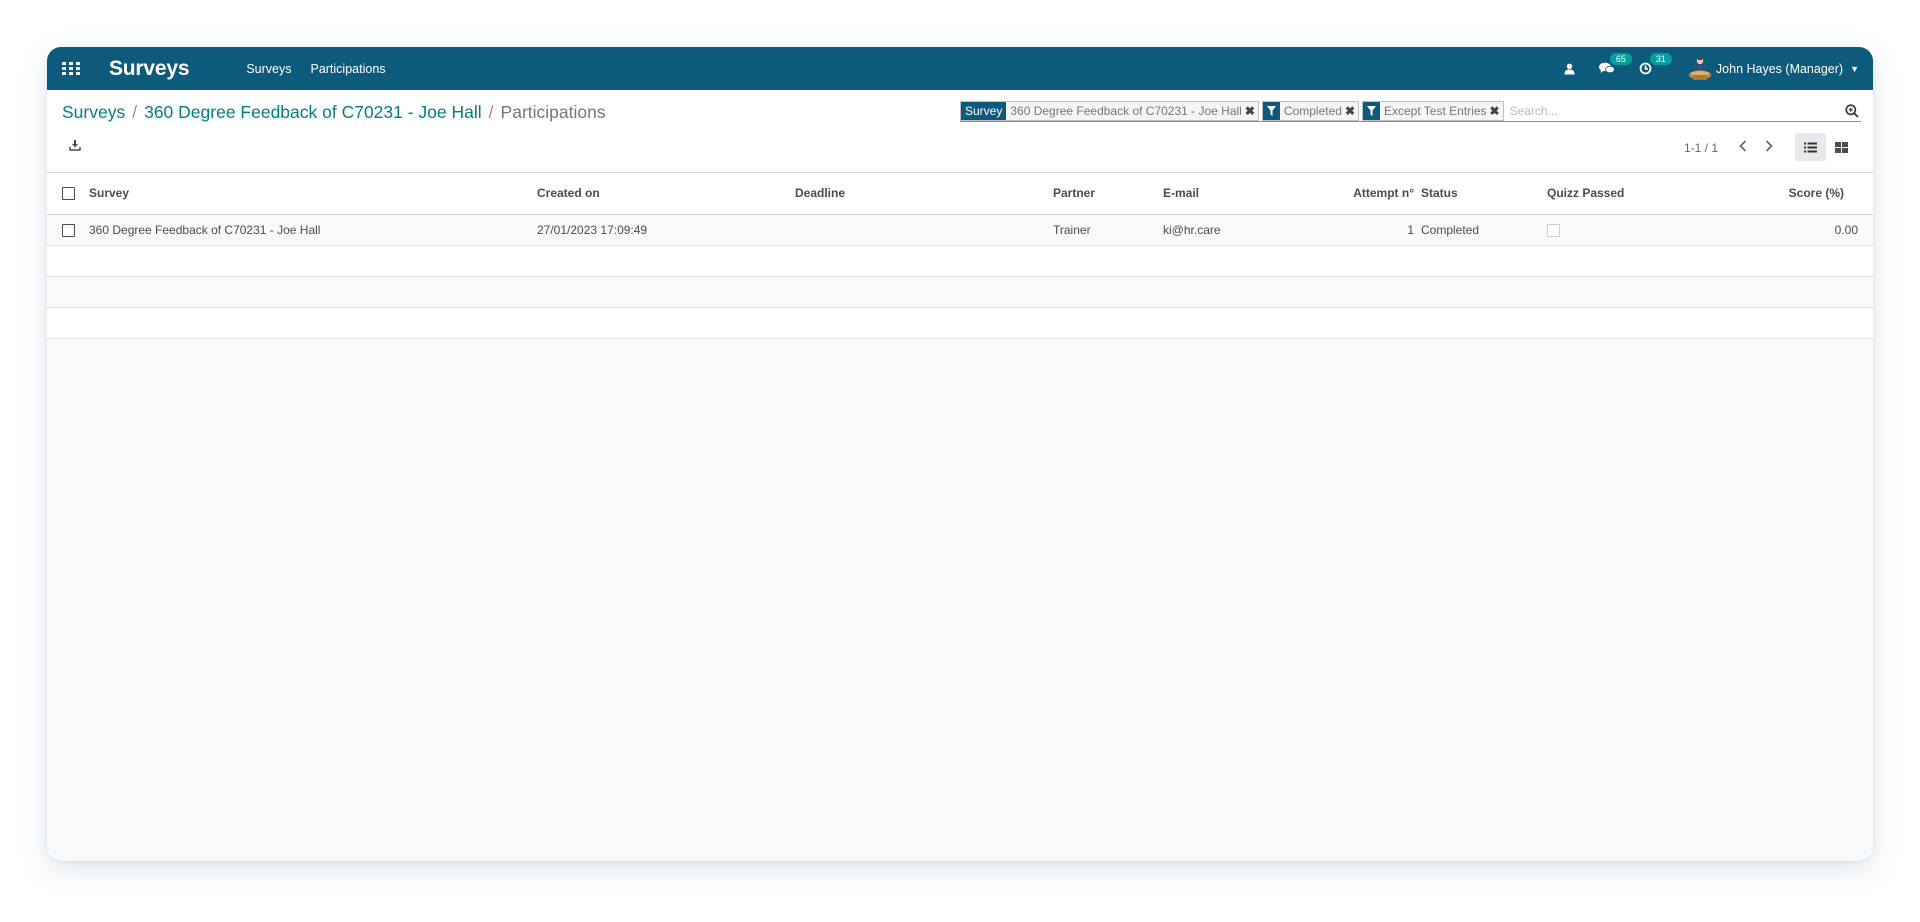 This screenshot has height=922, width=1920. What do you see at coordinates (984, 110) in the screenshot?
I see `facet-label: Survey` at bounding box center [984, 110].